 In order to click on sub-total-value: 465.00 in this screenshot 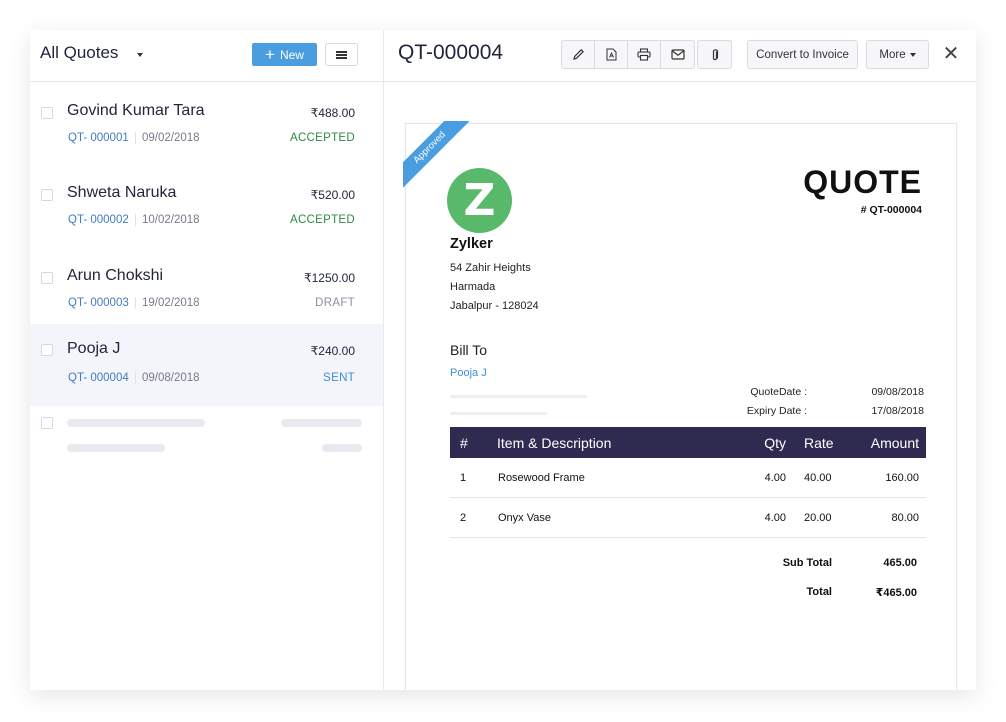, I will do `click(900, 563)`.